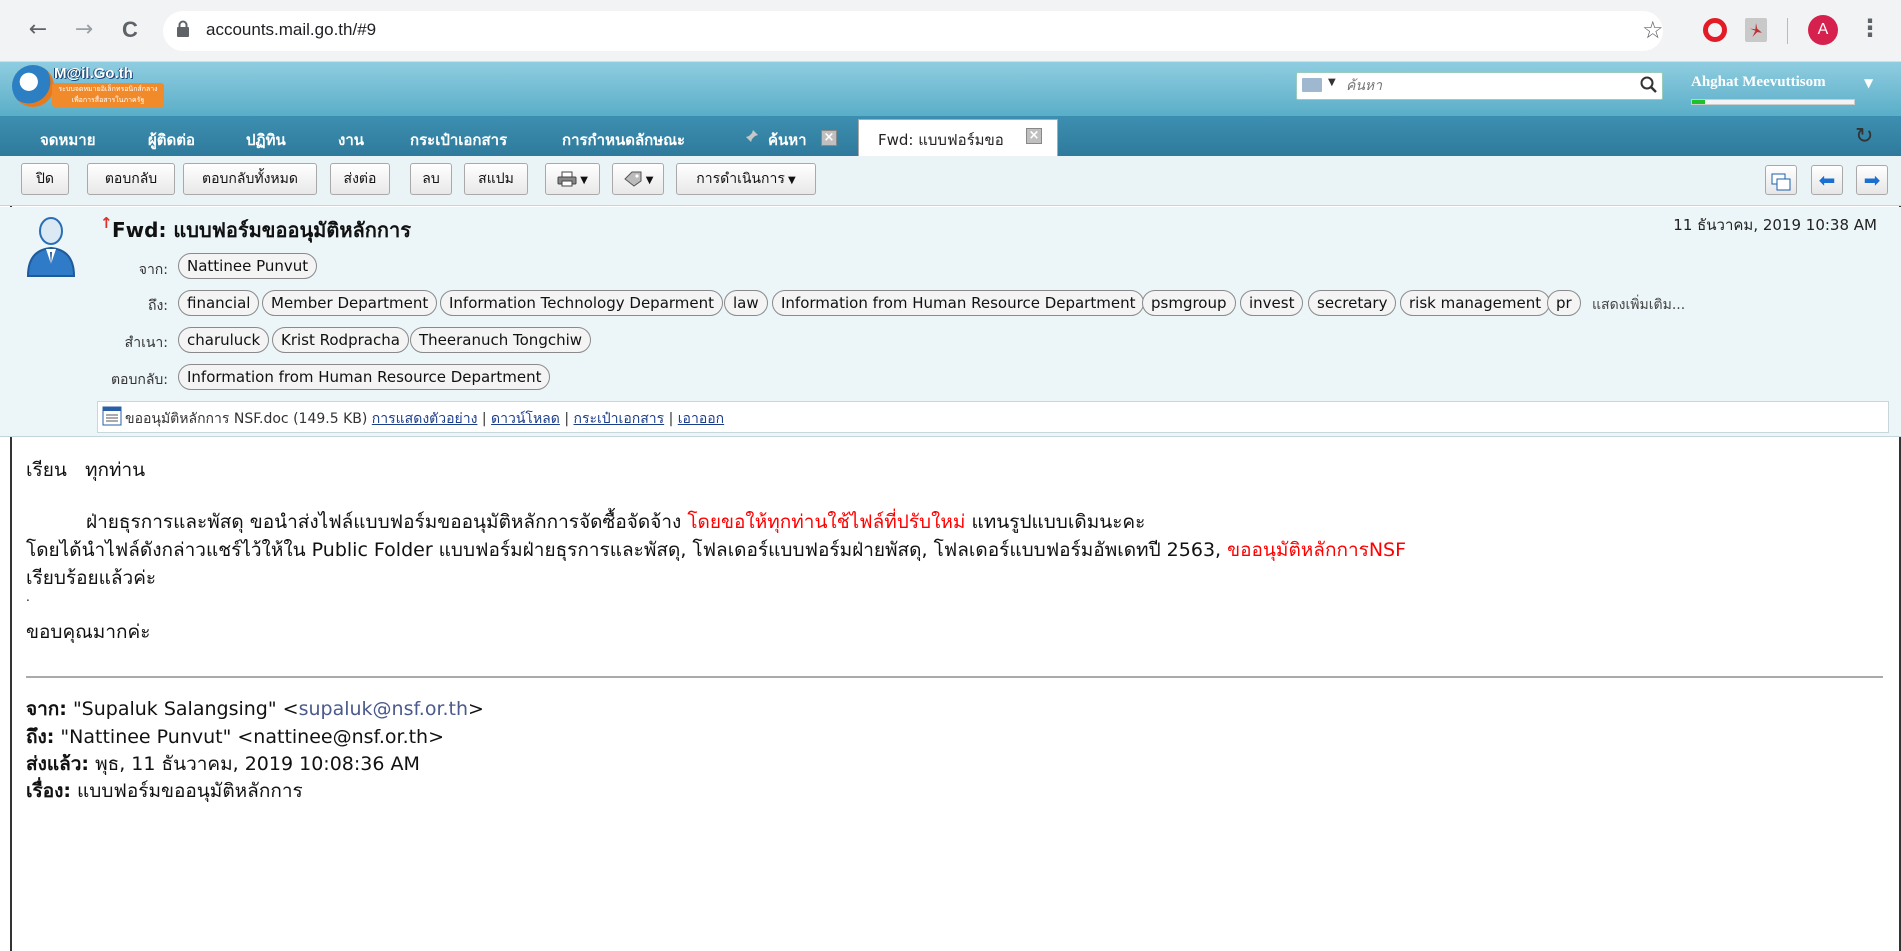 This screenshot has height=951, width=1901. Describe the element at coordinates (501, 340) in the screenshot. I see `cc-recipient: Theeranuch Tongchiw` at that location.